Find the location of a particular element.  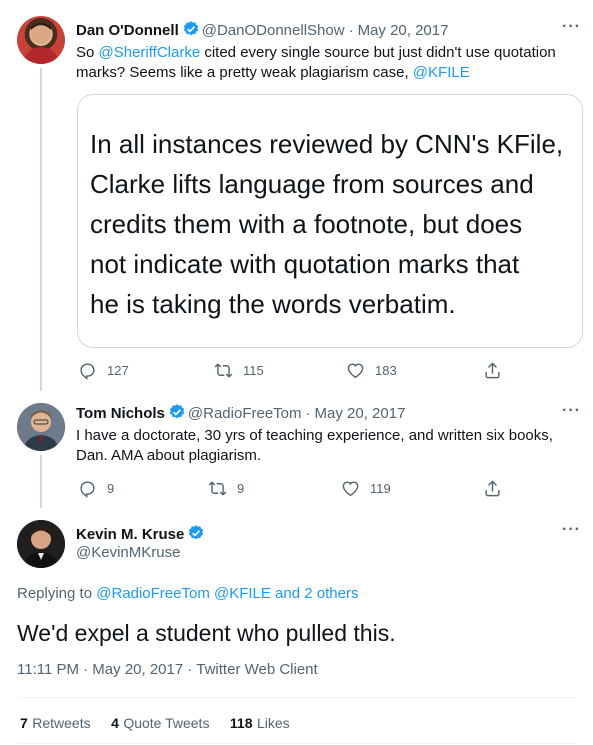

avatar-kevin-kruse is located at coordinates (41, 544).